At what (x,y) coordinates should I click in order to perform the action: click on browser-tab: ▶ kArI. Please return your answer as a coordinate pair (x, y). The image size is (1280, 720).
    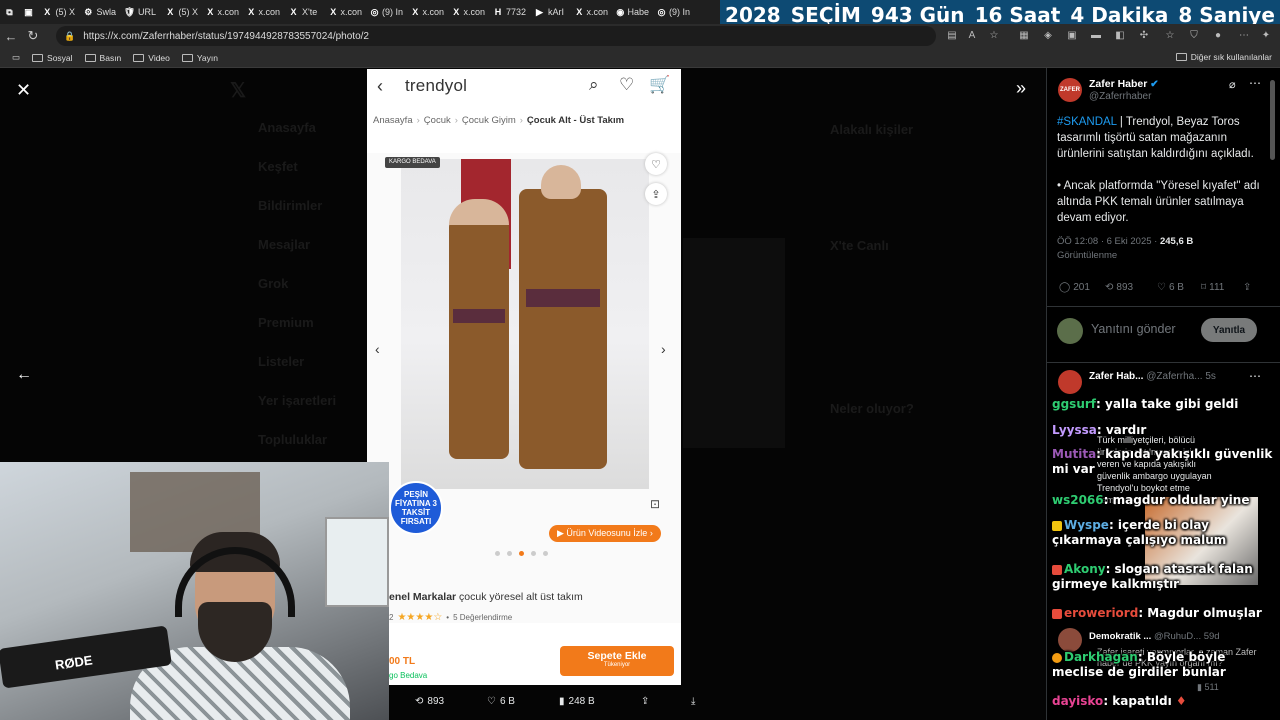
    Looking at the image, I should click on (550, 12).